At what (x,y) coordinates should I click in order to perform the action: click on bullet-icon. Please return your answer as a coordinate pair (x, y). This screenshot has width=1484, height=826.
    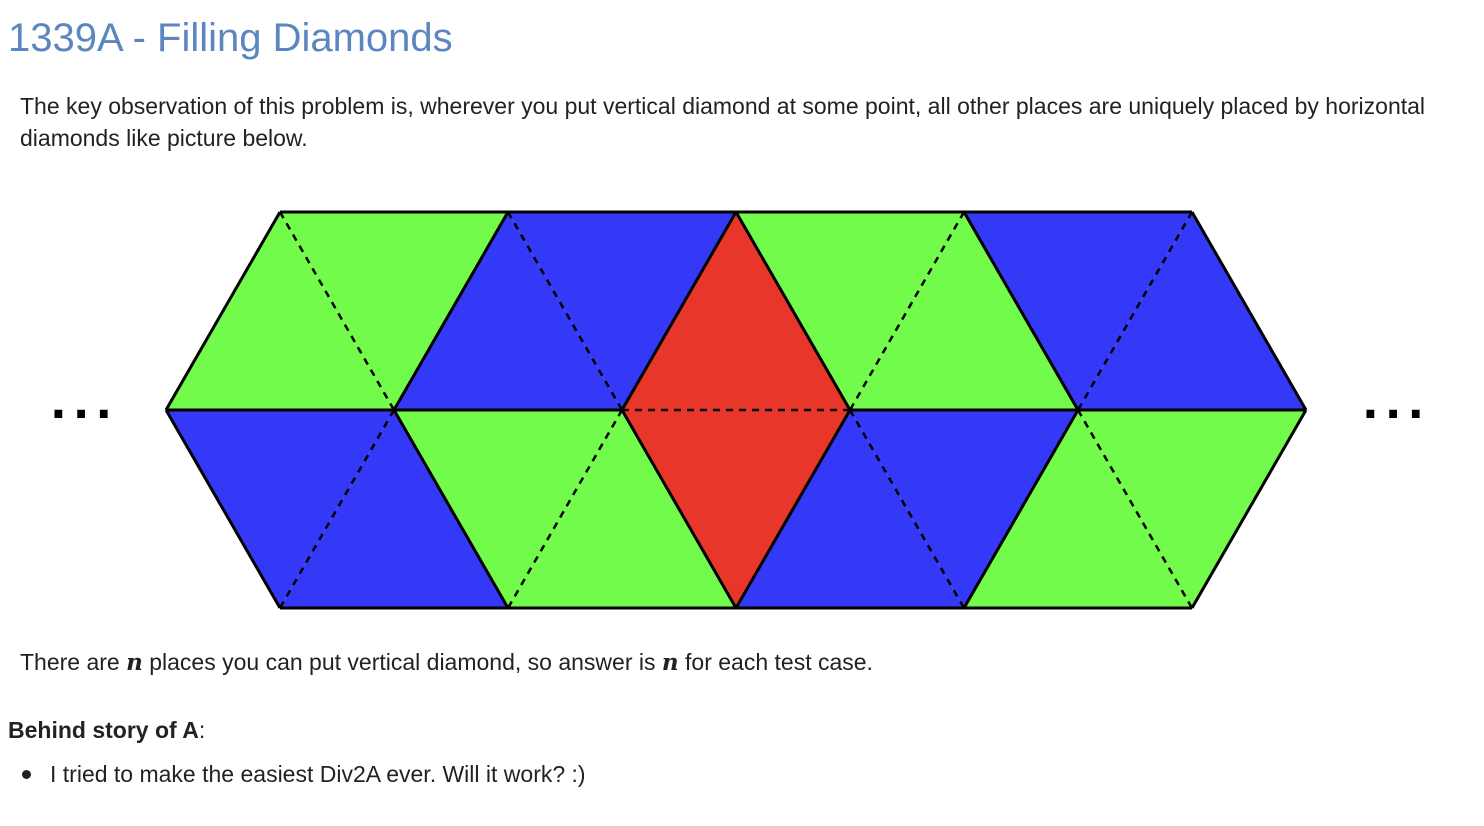
    Looking at the image, I should click on (26, 774).